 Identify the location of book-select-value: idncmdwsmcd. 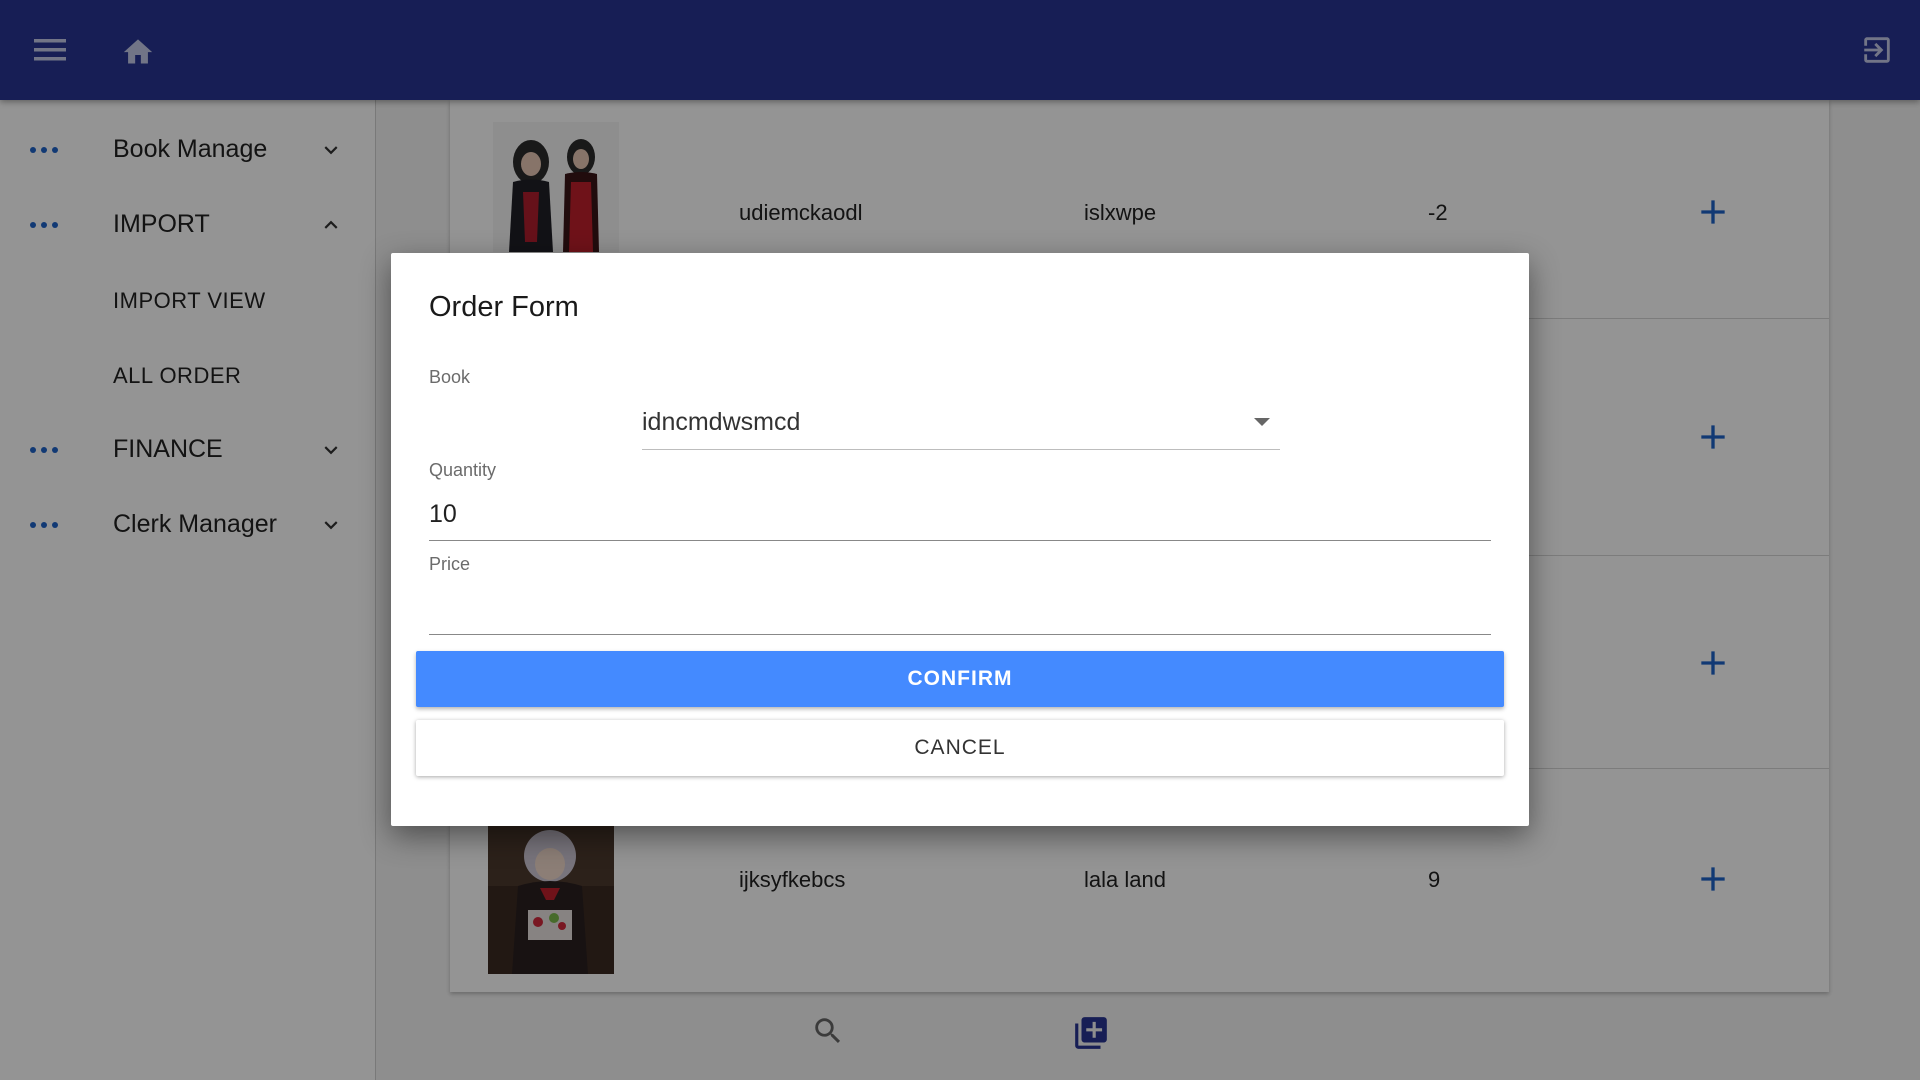
(721, 422).